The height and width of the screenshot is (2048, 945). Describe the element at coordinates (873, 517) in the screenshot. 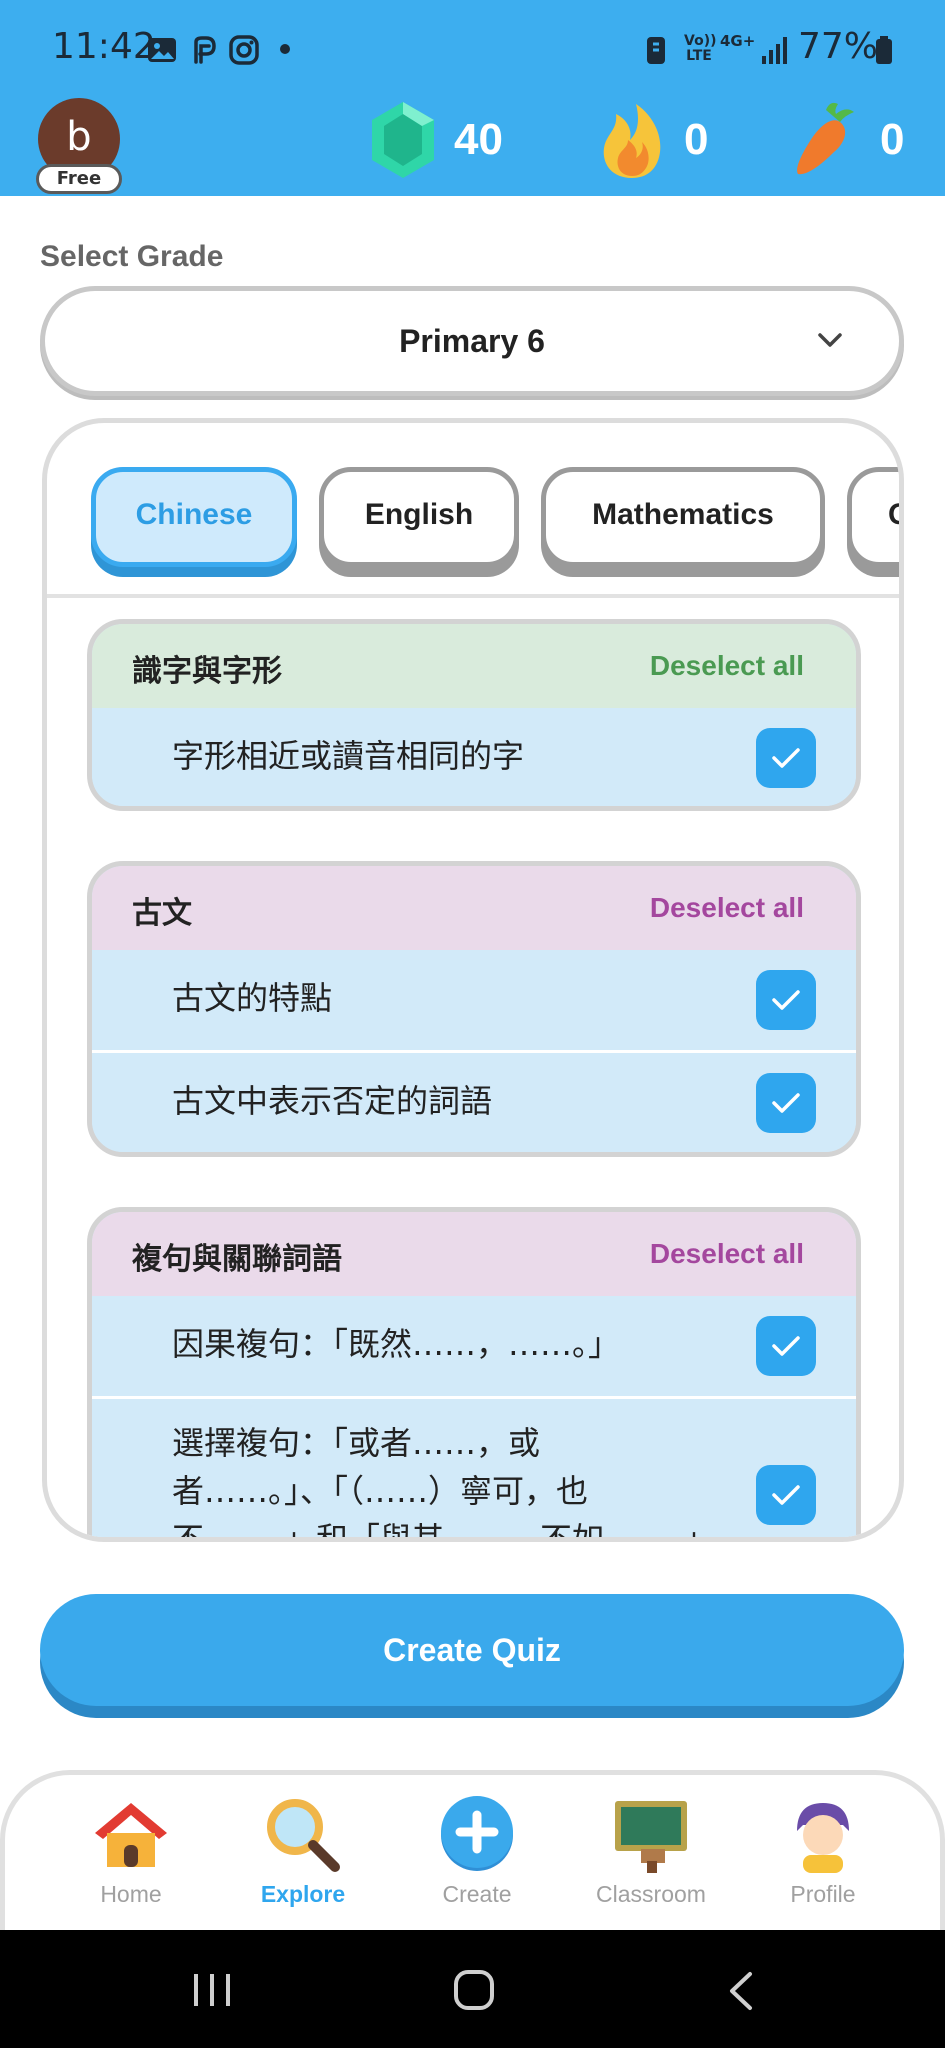

I see `tab-next-subject: G` at that location.